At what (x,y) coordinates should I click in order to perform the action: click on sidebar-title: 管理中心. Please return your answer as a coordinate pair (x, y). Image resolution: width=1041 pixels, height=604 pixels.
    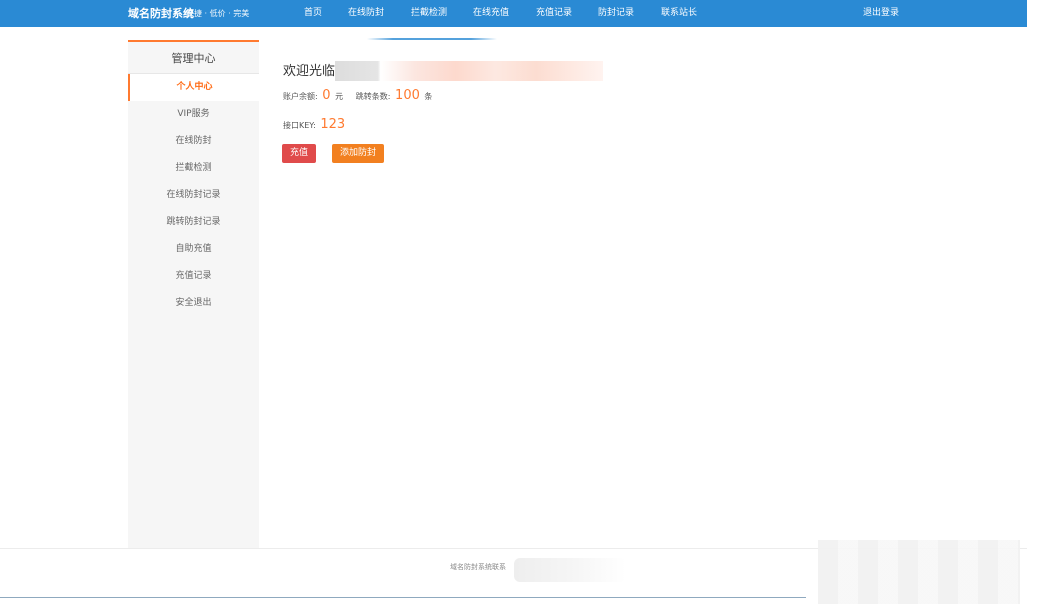
    Looking at the image, I should click on (193, 58).